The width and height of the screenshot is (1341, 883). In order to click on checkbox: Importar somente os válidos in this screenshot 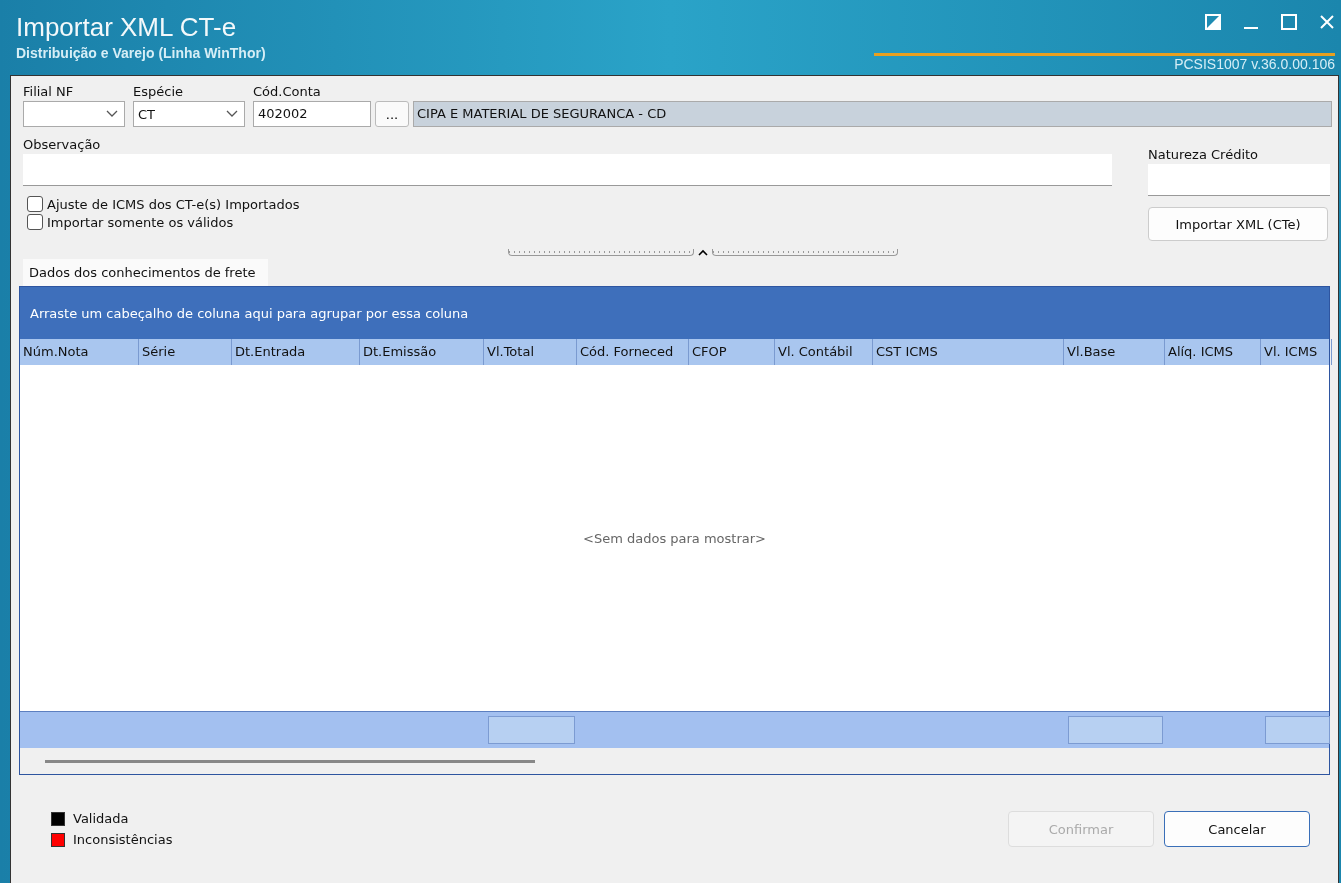, I will do `click(569, 222)`.